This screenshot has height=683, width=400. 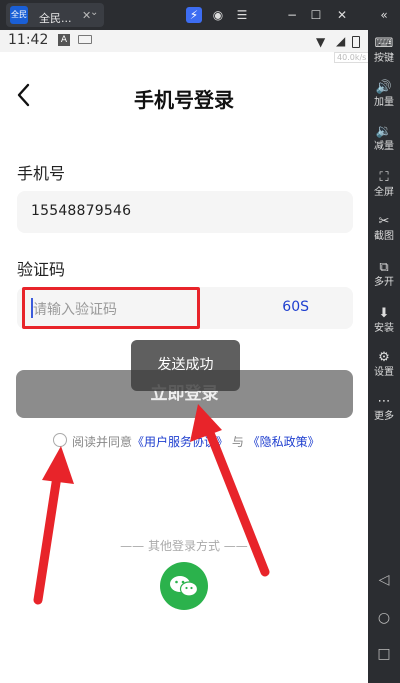 What do you see at coordinates (342, 15) in the screenshot?
I see `close-icon: ✕` at bounding box center [342, 15].